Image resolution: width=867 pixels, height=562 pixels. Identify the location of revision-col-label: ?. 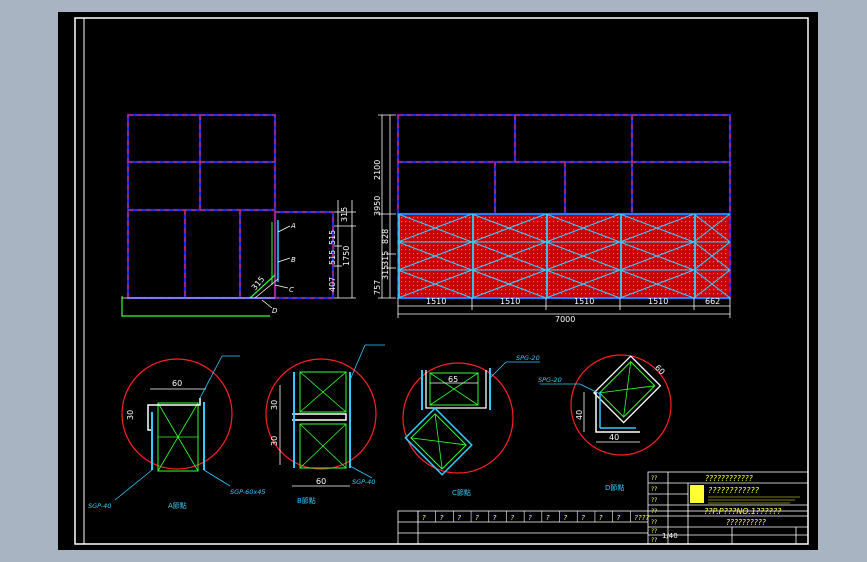
(601, 518).